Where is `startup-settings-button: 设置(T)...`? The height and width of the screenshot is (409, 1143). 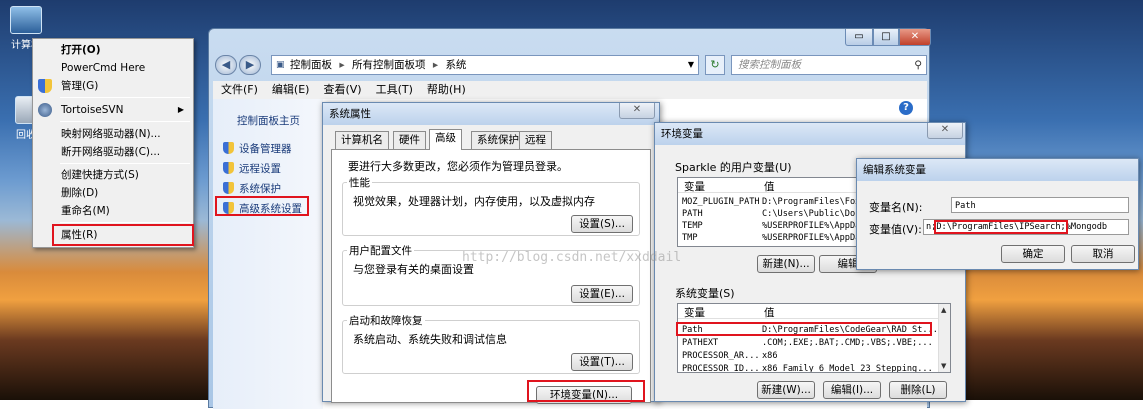 startup-settings-button: 设置(T)... is located at coordinates (602, 362).